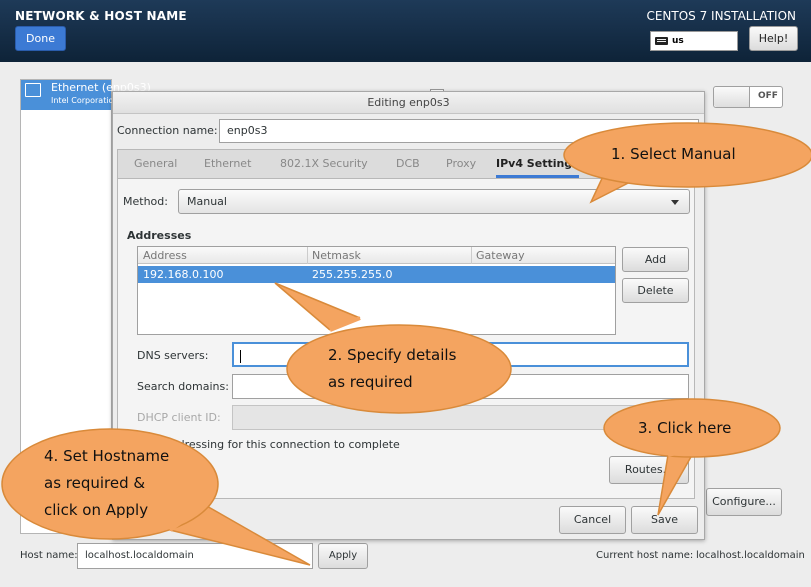  Describe the element at coordinates (352, 274) in the screenshot. I see `netmask-cell: 255.255.255.0` at that location.